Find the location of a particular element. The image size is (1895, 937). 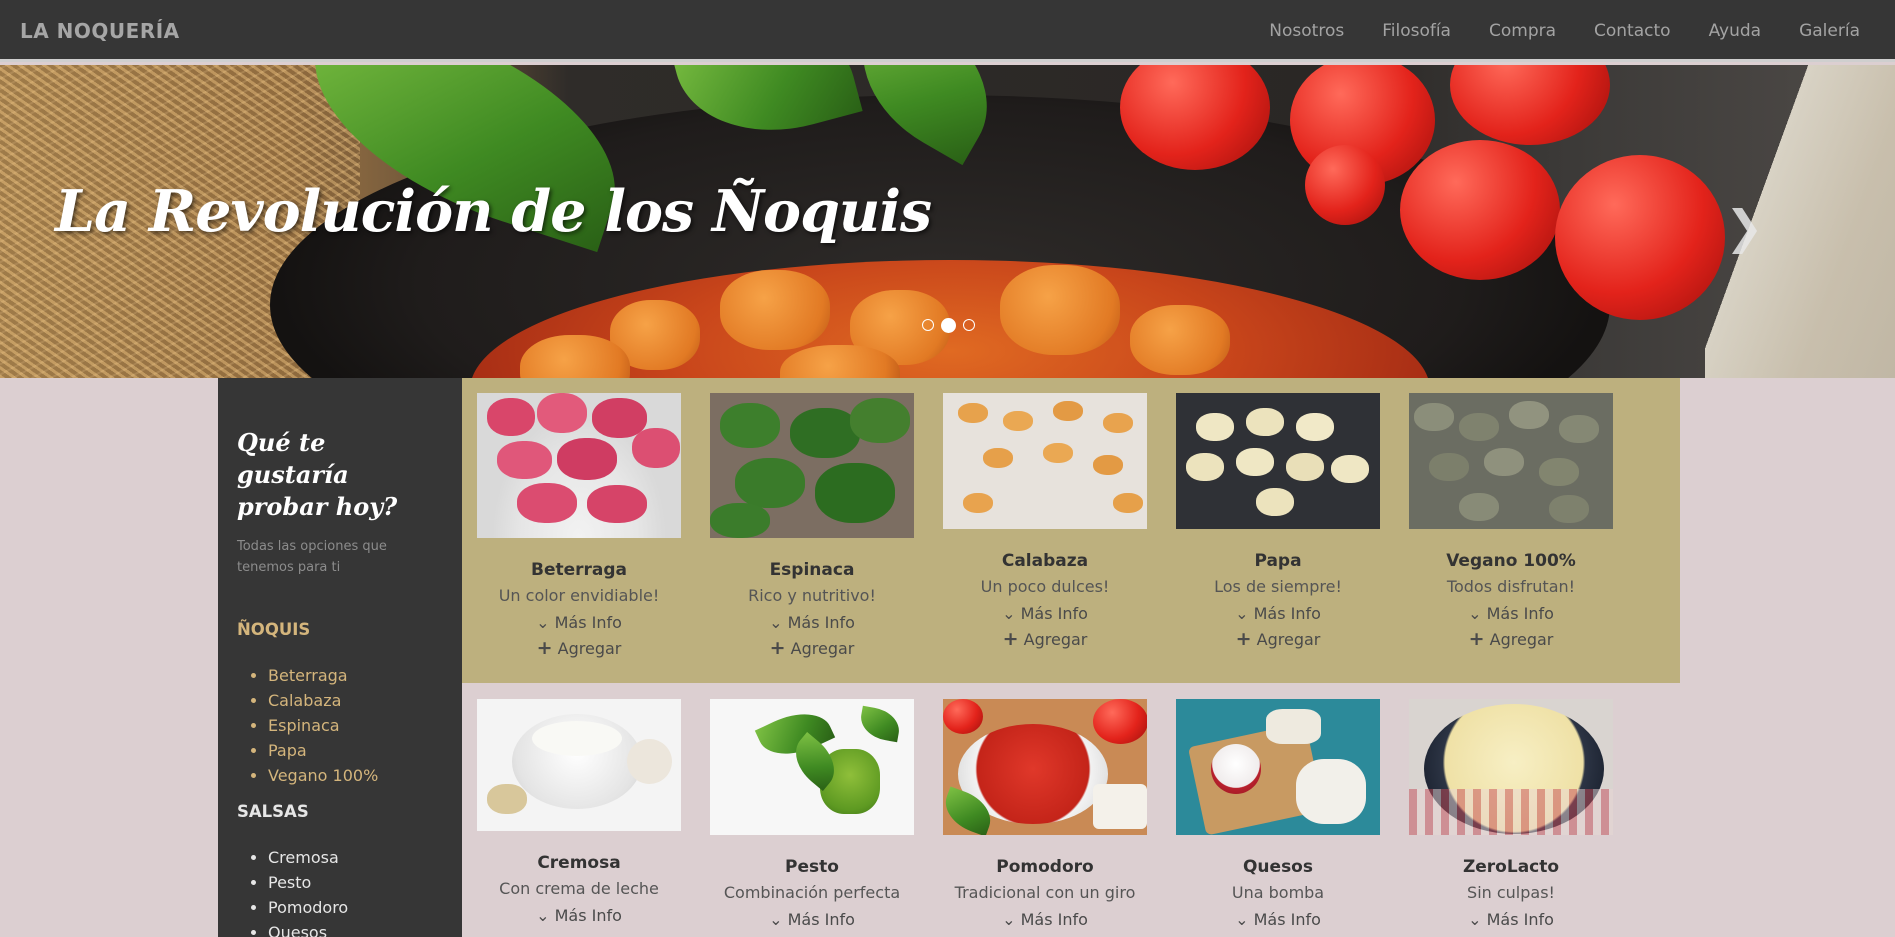

product-name: Calabaza is located at coordinates (1045, 561).